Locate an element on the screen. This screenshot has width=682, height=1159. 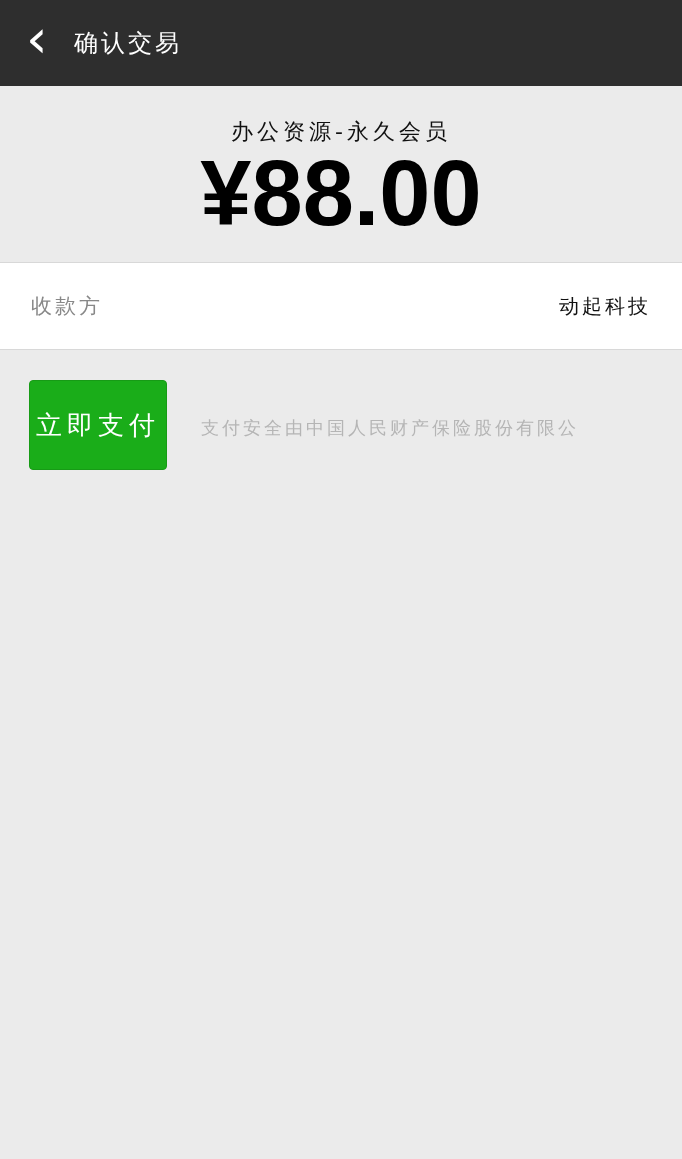
back-button: ‹ is located at coordinates (37, 39).